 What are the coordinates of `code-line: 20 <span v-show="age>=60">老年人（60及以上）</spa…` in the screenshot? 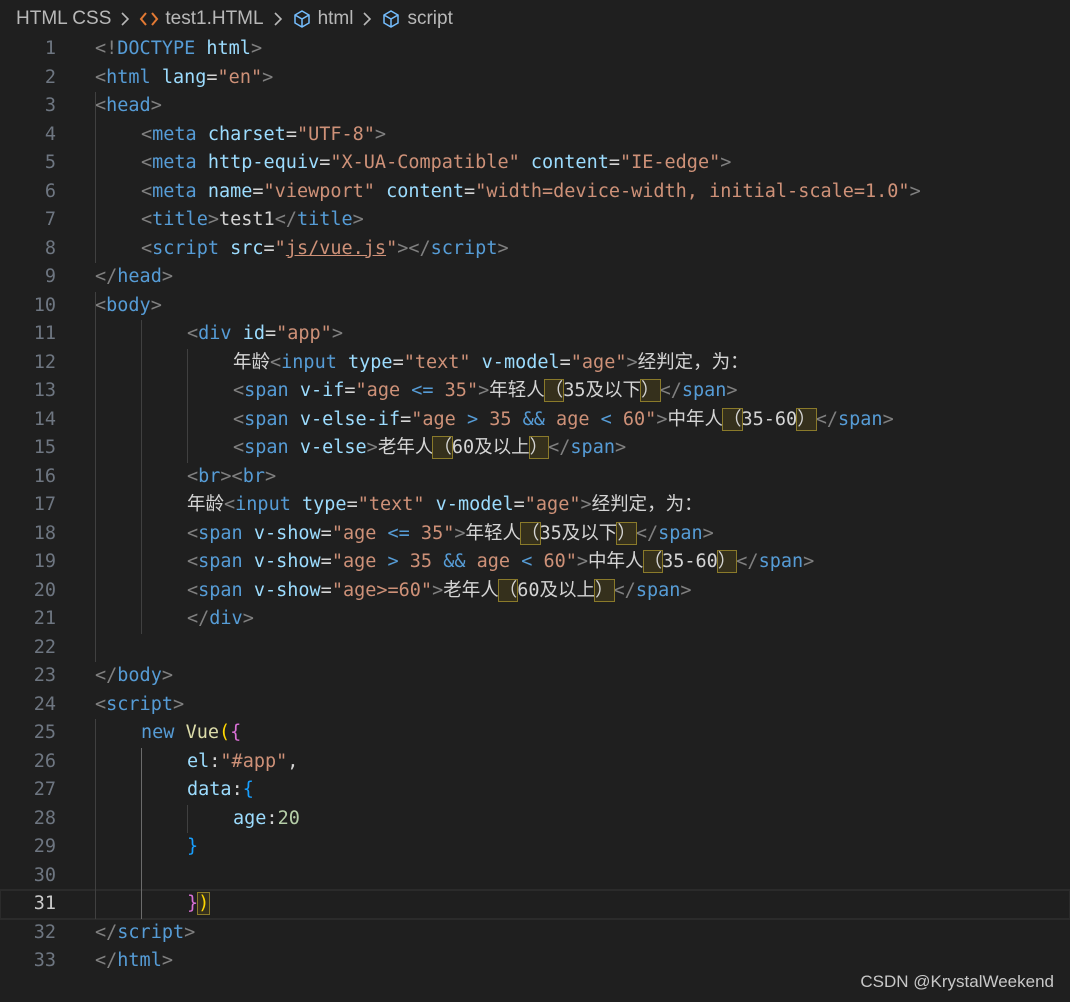 It's located at (535, 591).